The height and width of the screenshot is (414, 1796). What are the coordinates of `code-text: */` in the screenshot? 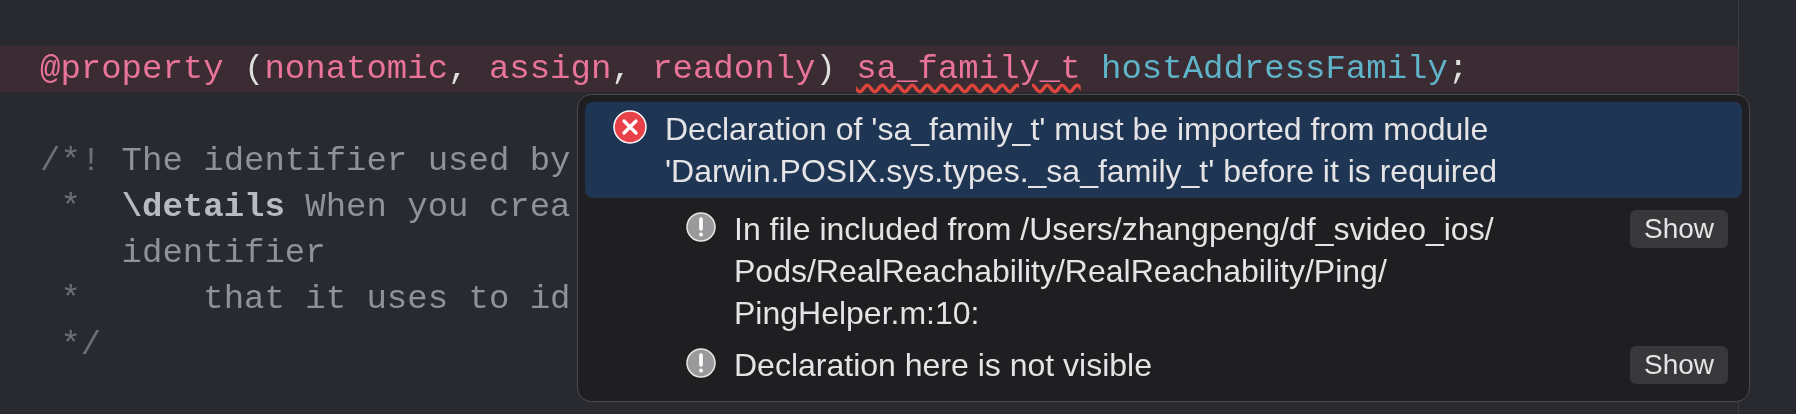 It's located at (80, 345).